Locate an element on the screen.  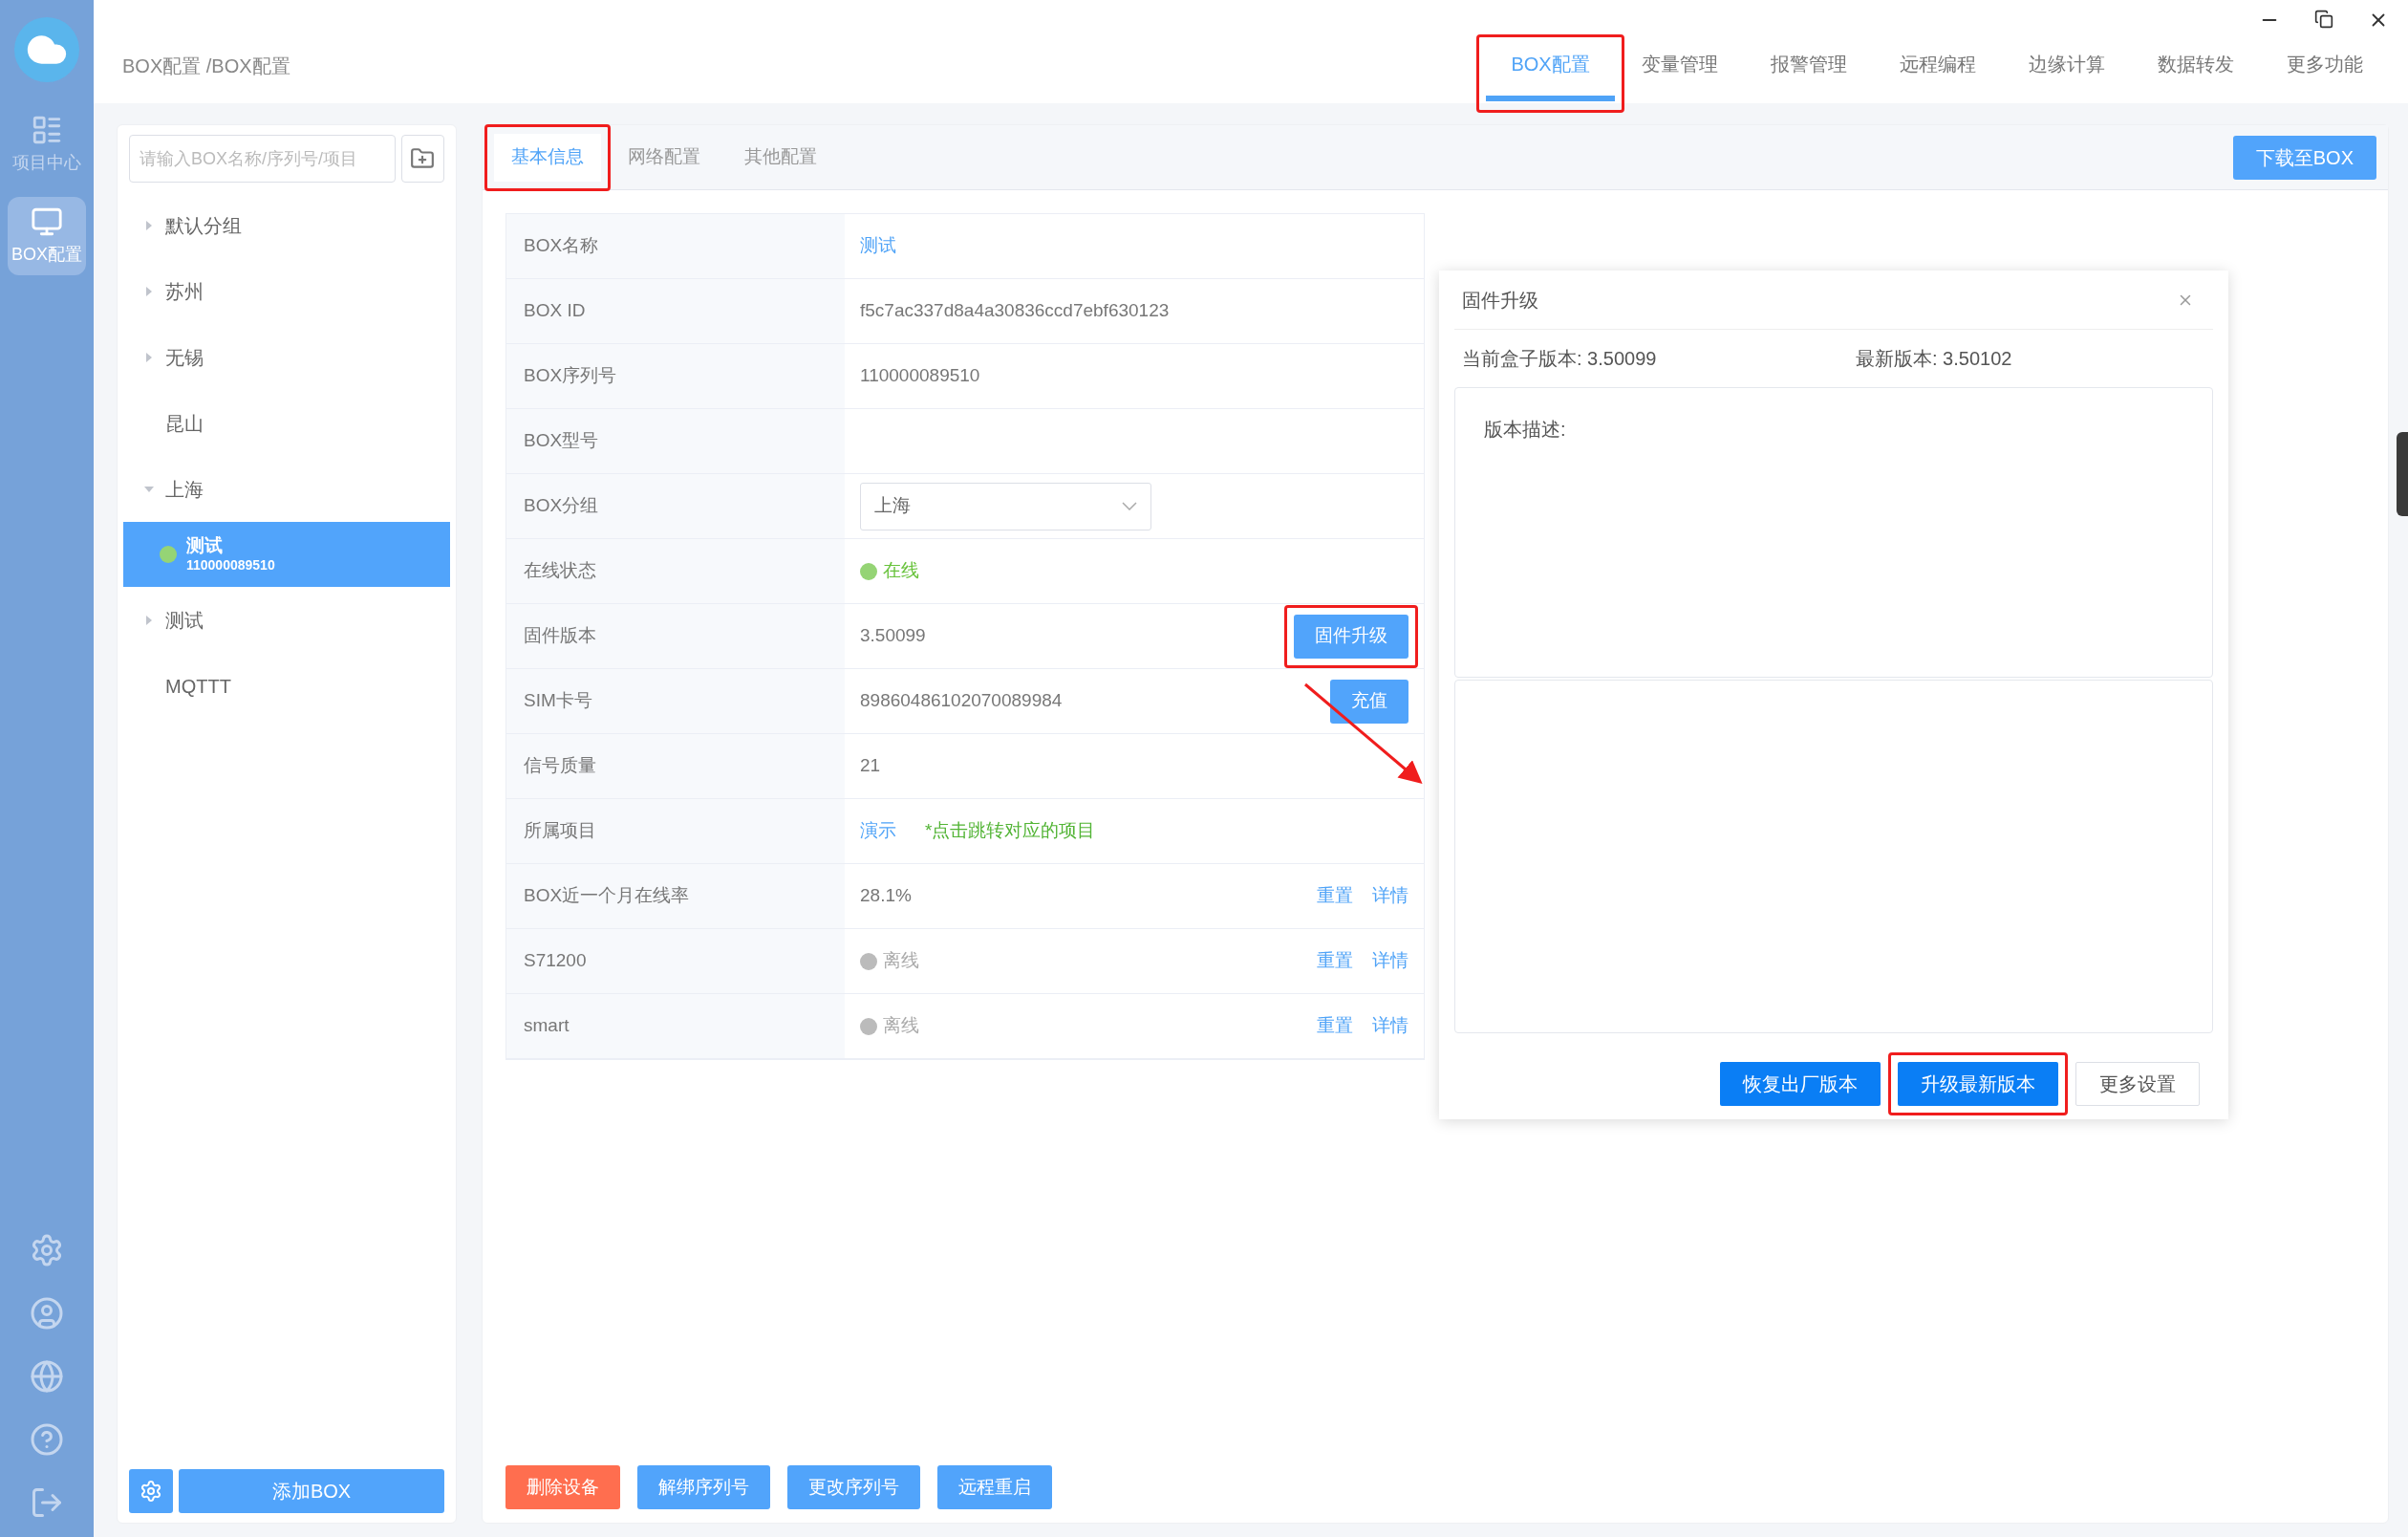
search-field: 请输入BOX名称/序列号/项目 is located at coordinates (262, 159).